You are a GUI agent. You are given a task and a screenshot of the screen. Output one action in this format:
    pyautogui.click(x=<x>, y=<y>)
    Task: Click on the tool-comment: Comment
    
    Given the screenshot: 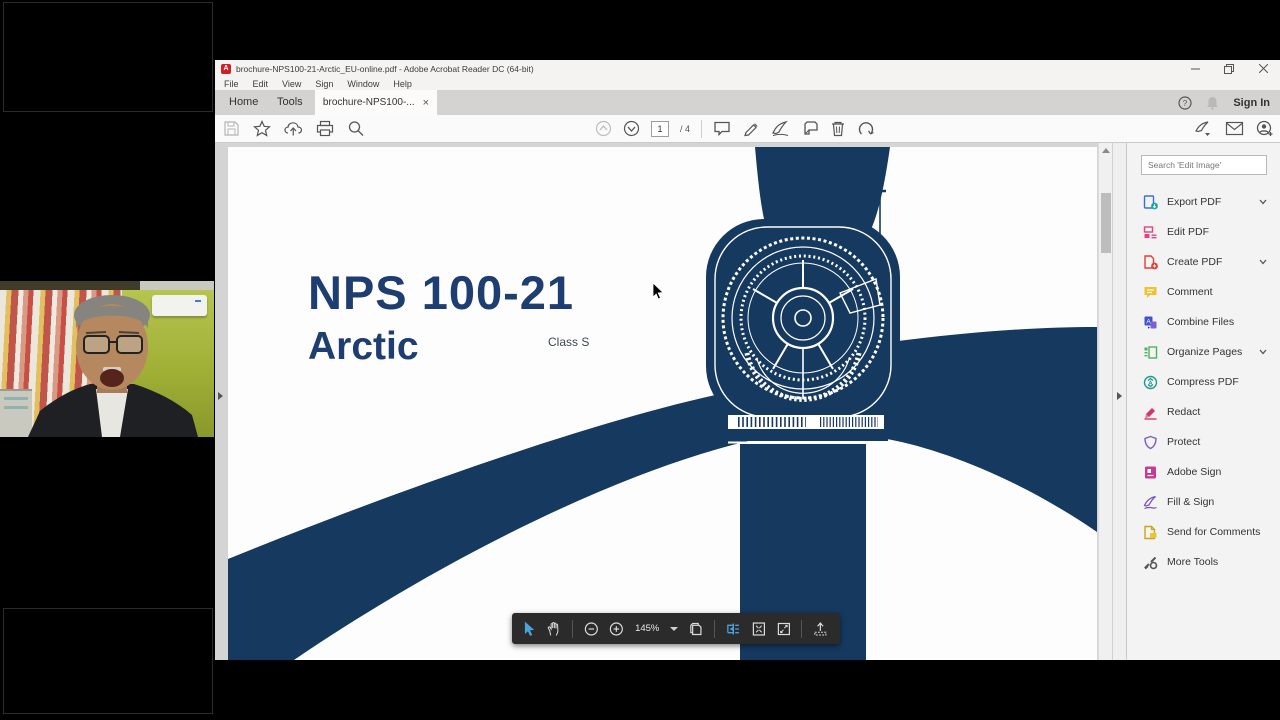 What is the action you would take?
    pyautogui.click(x=1203, y=292)
    